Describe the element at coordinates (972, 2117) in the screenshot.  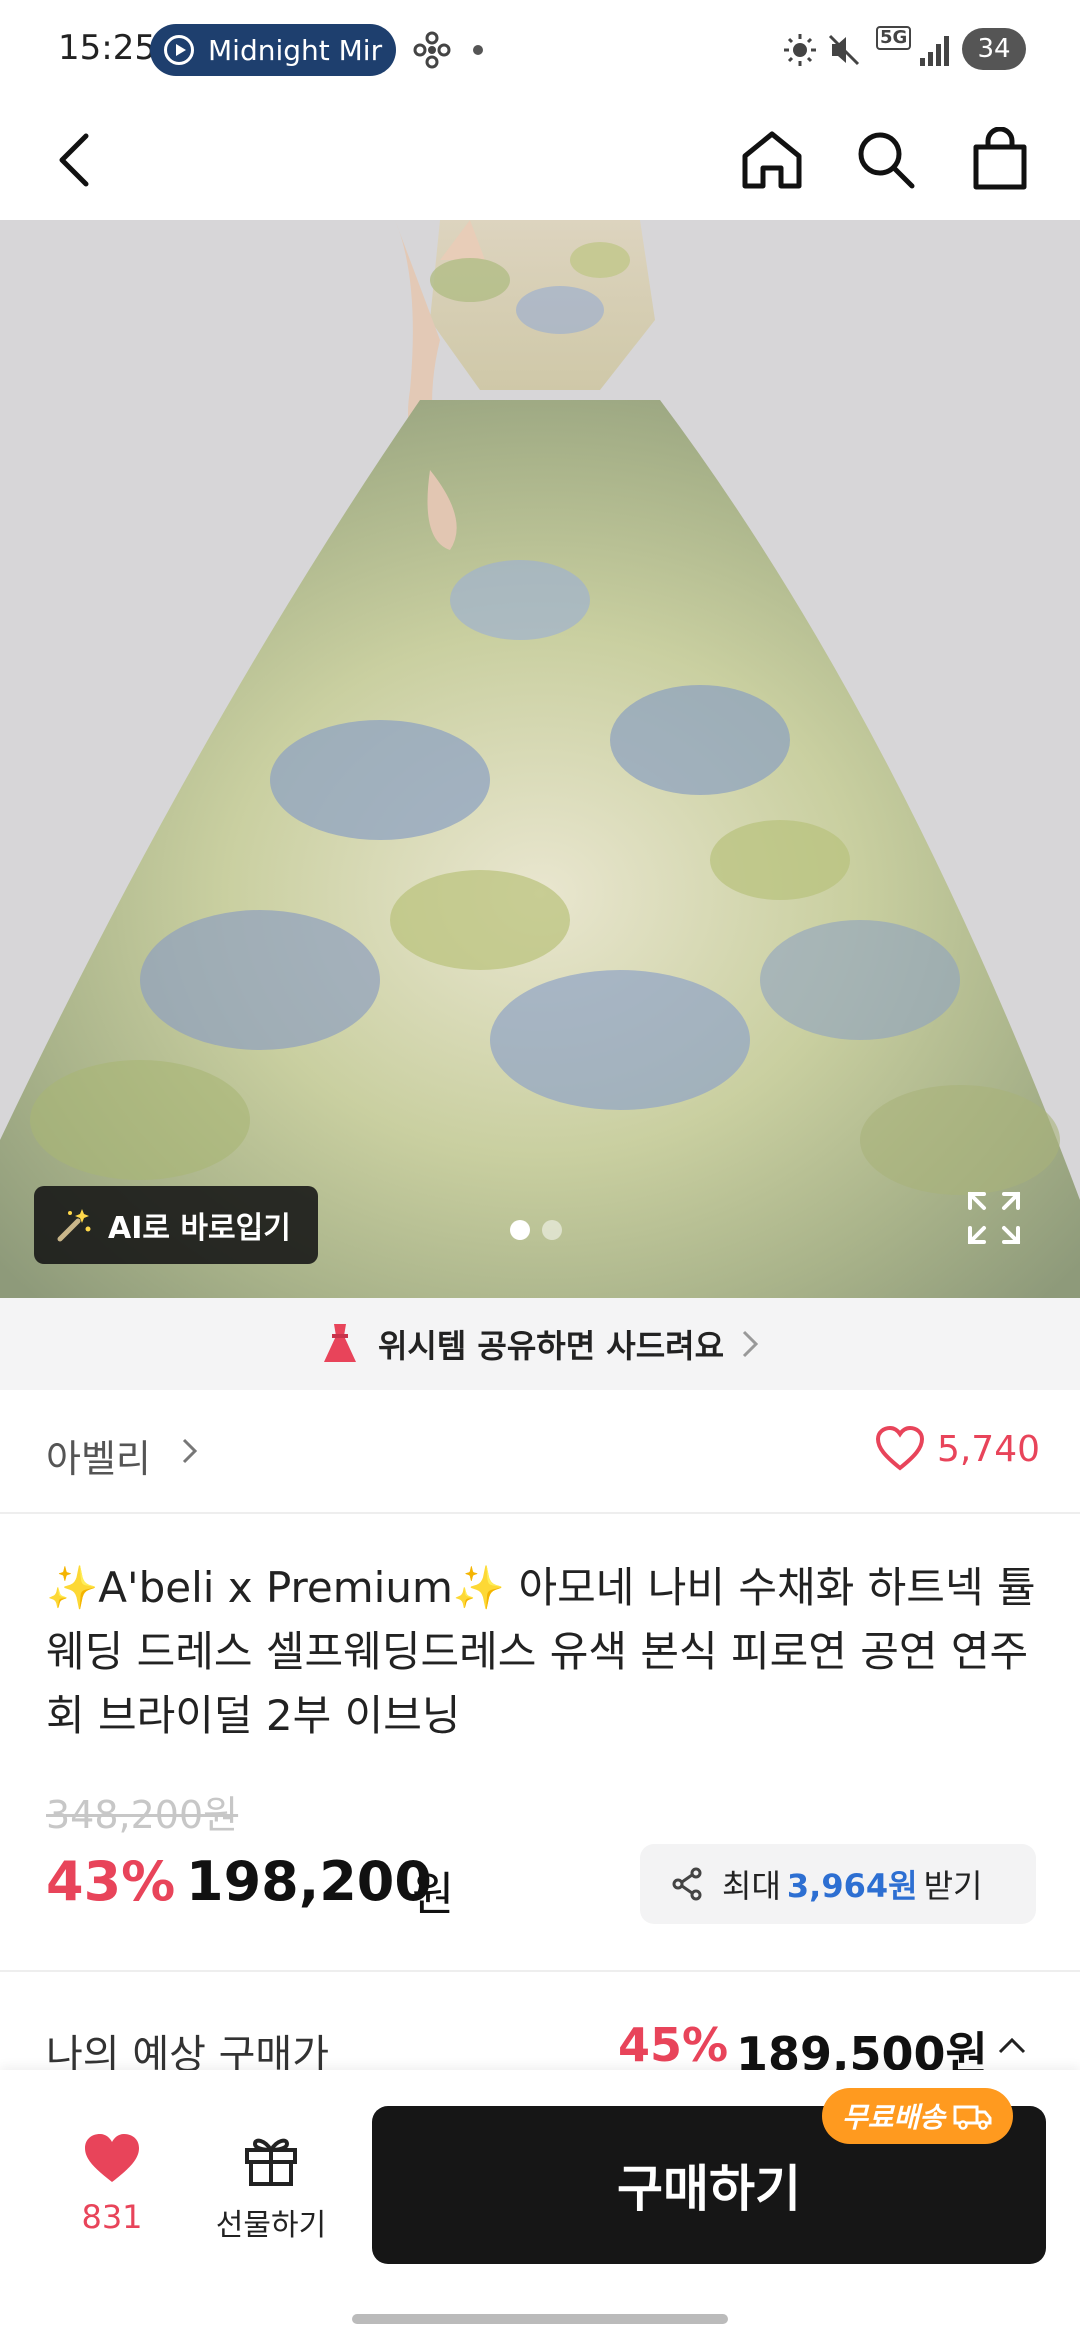
I see `truck-icon` at that location.